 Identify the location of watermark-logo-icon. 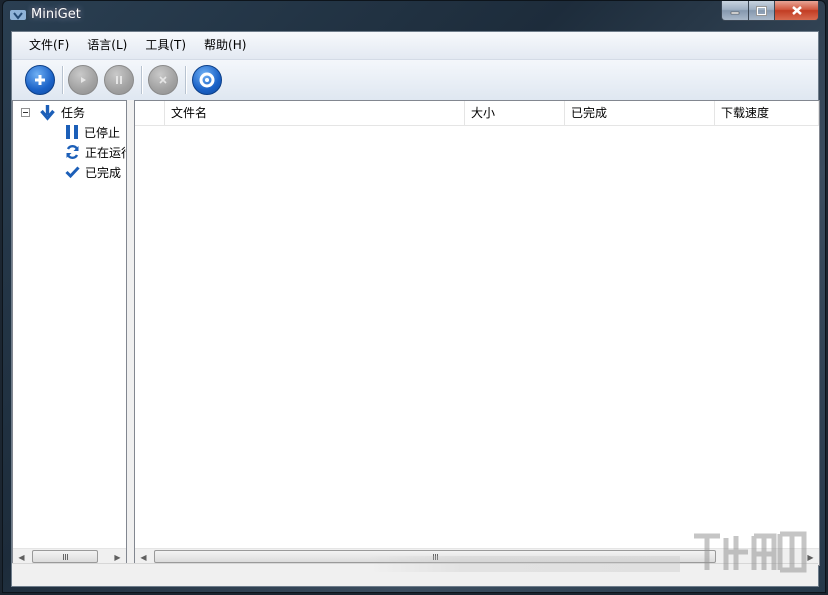
(750, 552).